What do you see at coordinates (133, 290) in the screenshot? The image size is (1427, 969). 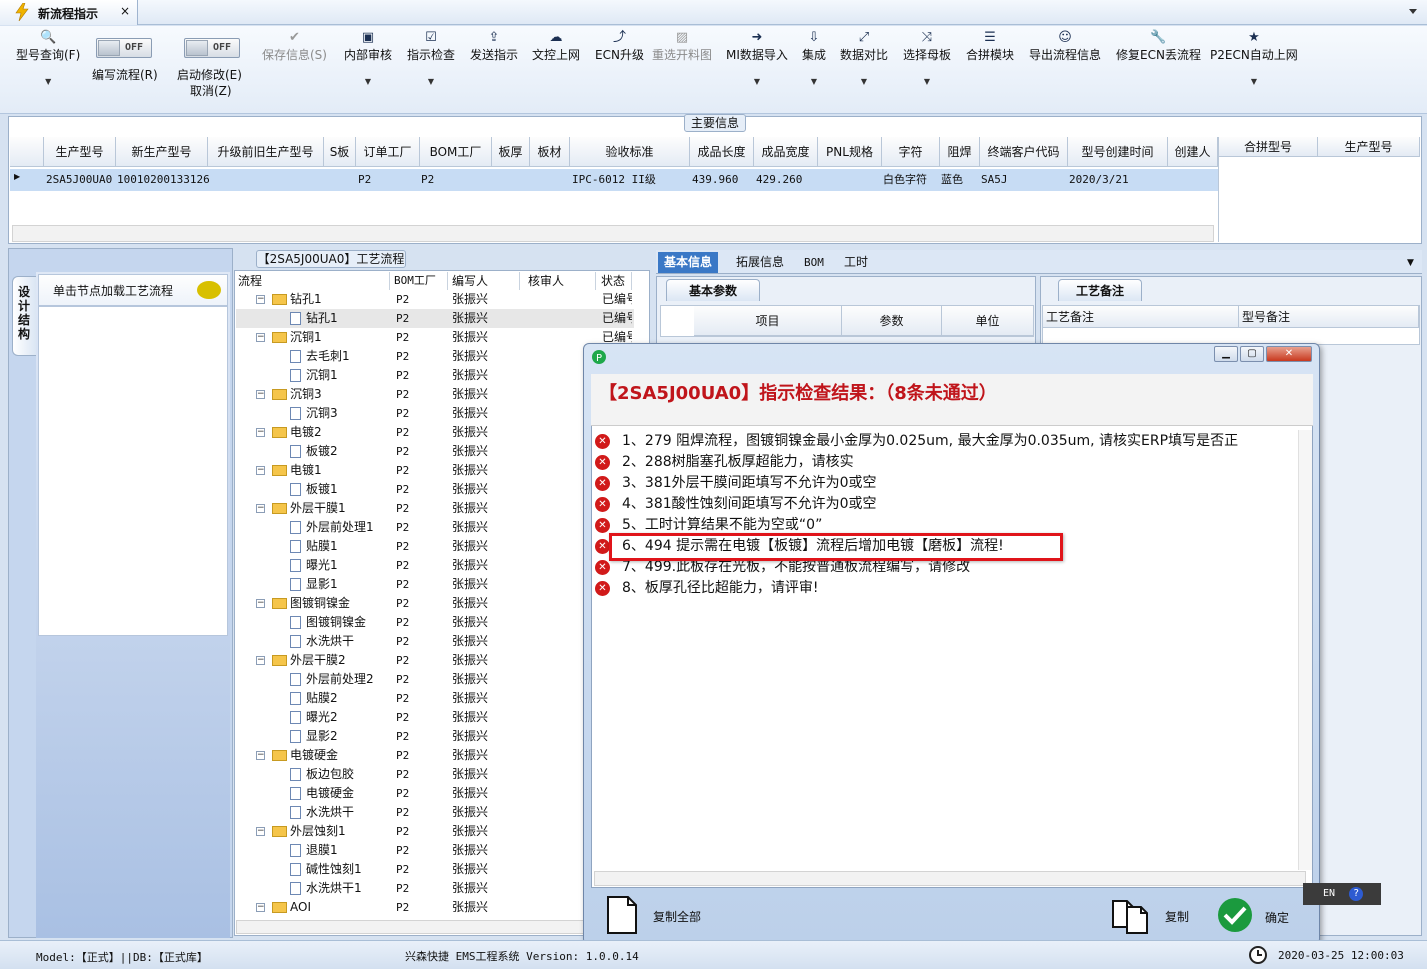 I see `load-flow-header: 单击节点加载工艺流程` at bounding box center [133, 290].